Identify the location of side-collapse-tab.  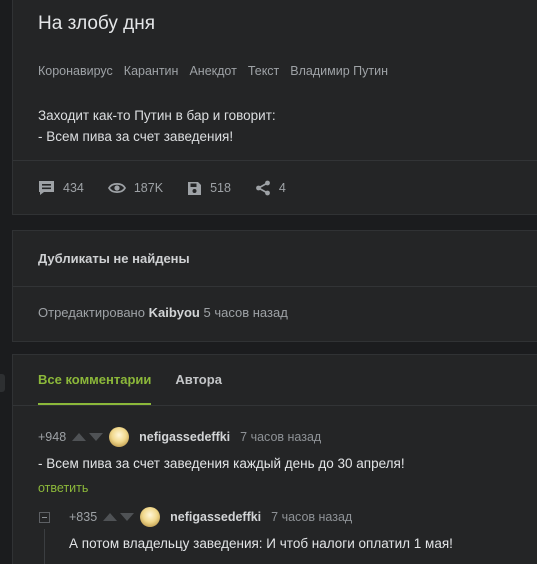
(2, 383).